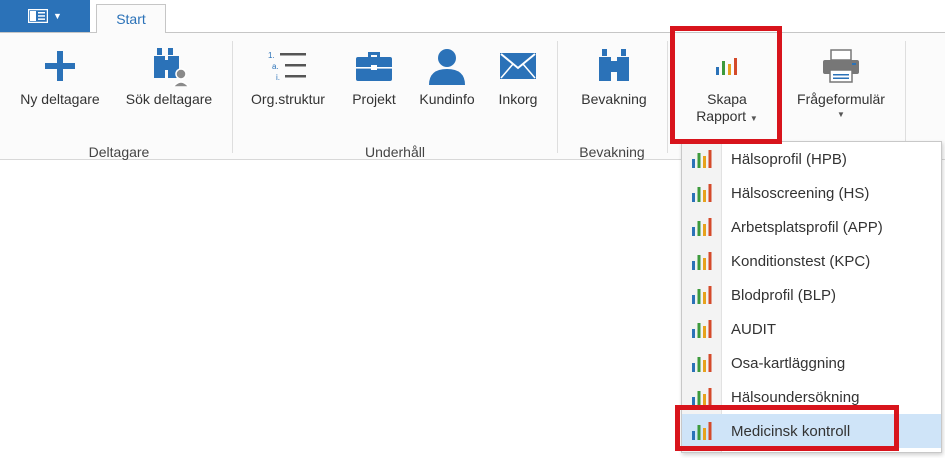  I want to click on customer-info-label: Kundinfo, so click(447, 99).